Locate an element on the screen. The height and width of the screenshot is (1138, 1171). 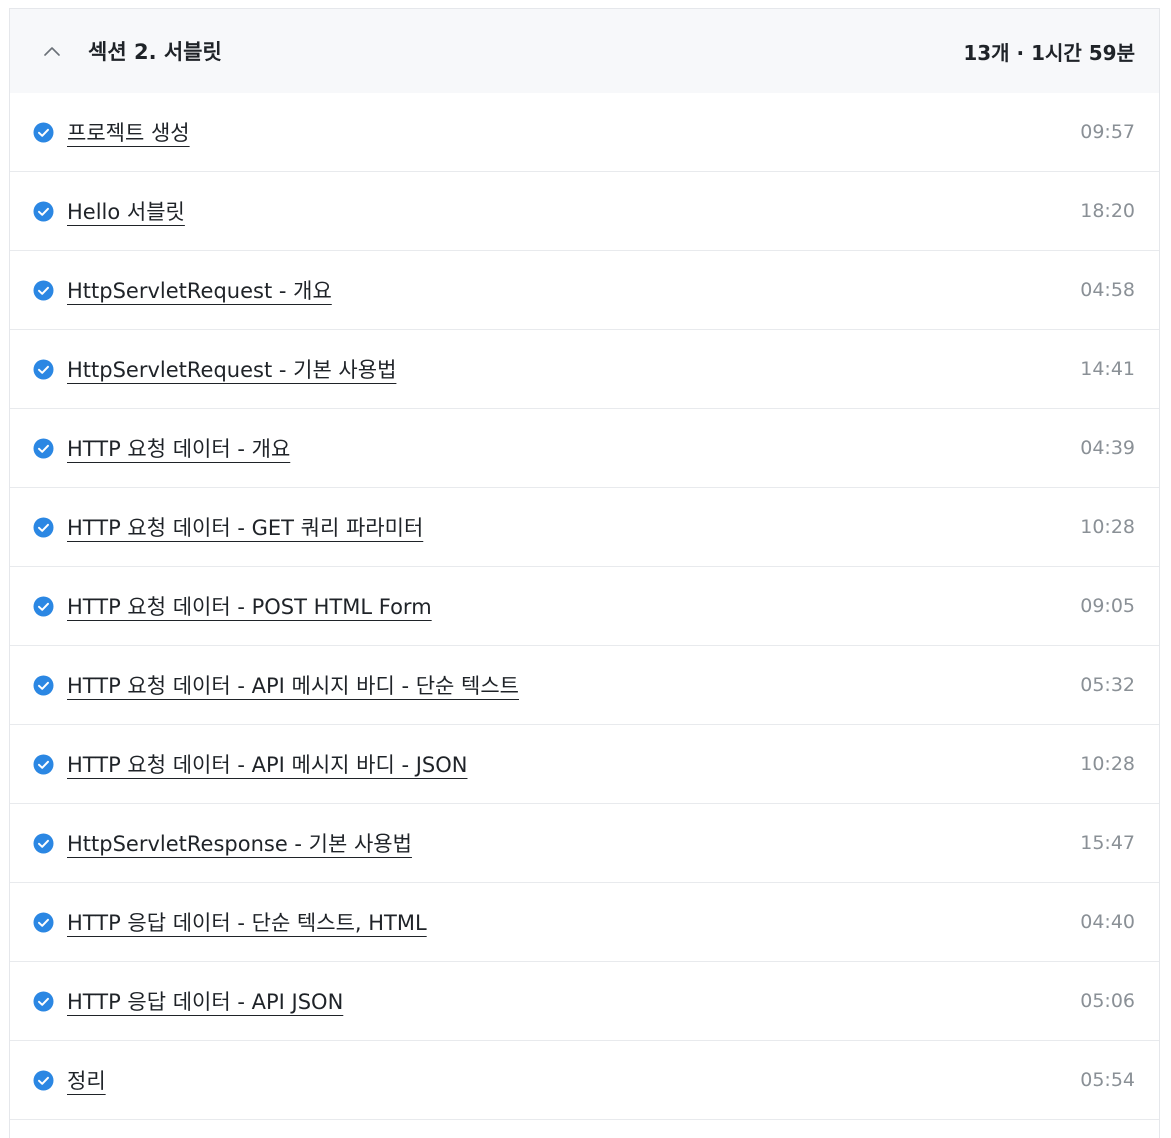
lesson-title-link: HTTP 요청 데이터 - API 메시지 바디 - JSON is located at coordinates (565, 764).